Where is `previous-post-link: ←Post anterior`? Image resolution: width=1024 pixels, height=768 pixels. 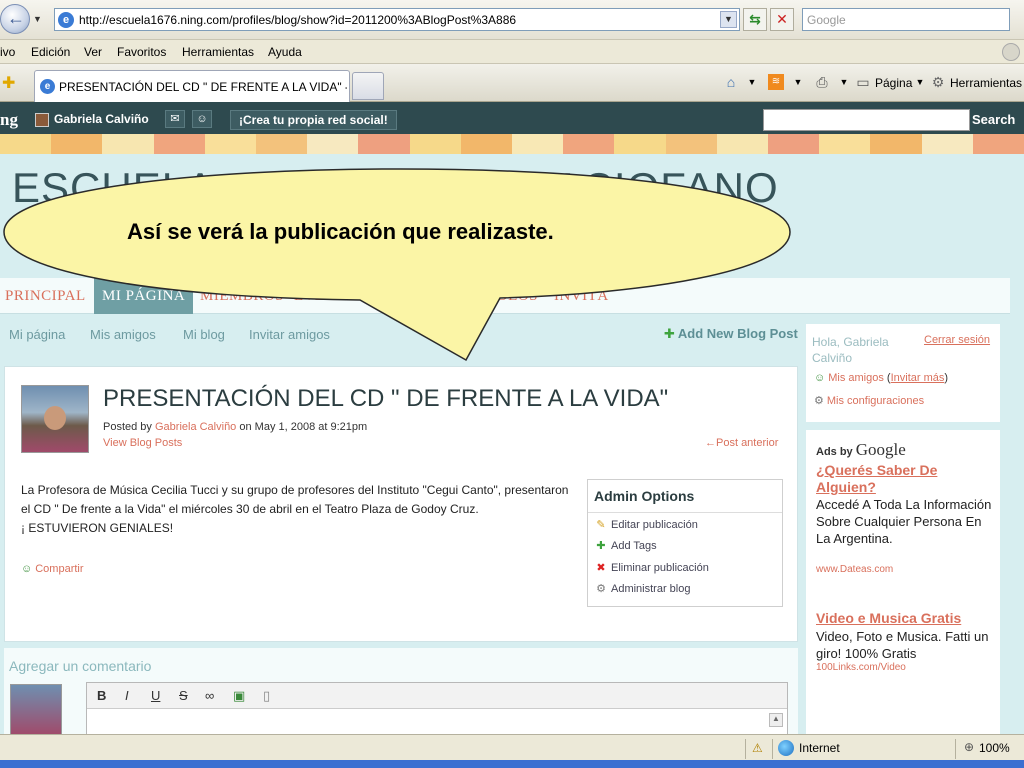 previous-post-link: ←Post anterior is located at coordinates (741, 443).